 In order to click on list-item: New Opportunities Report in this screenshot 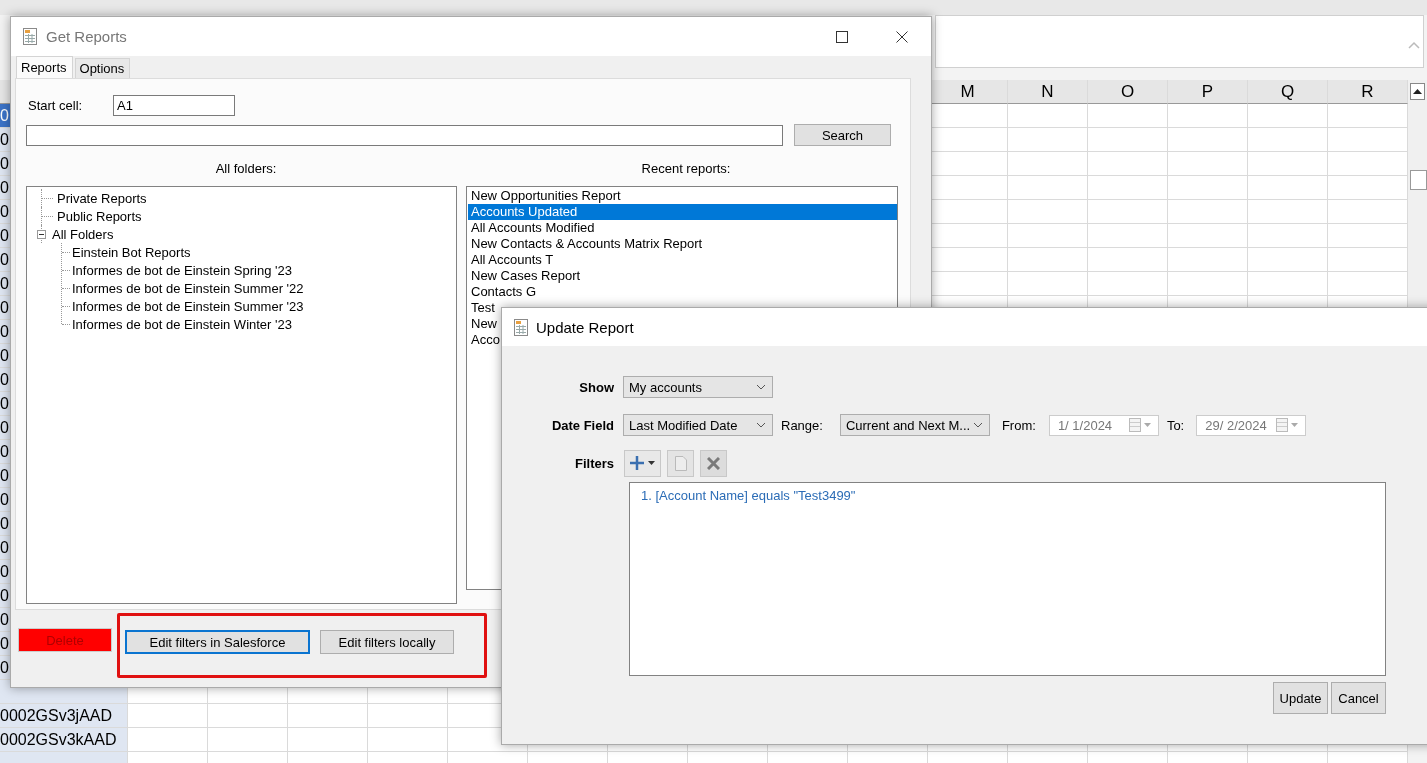, I will do `click(545, 196)`.